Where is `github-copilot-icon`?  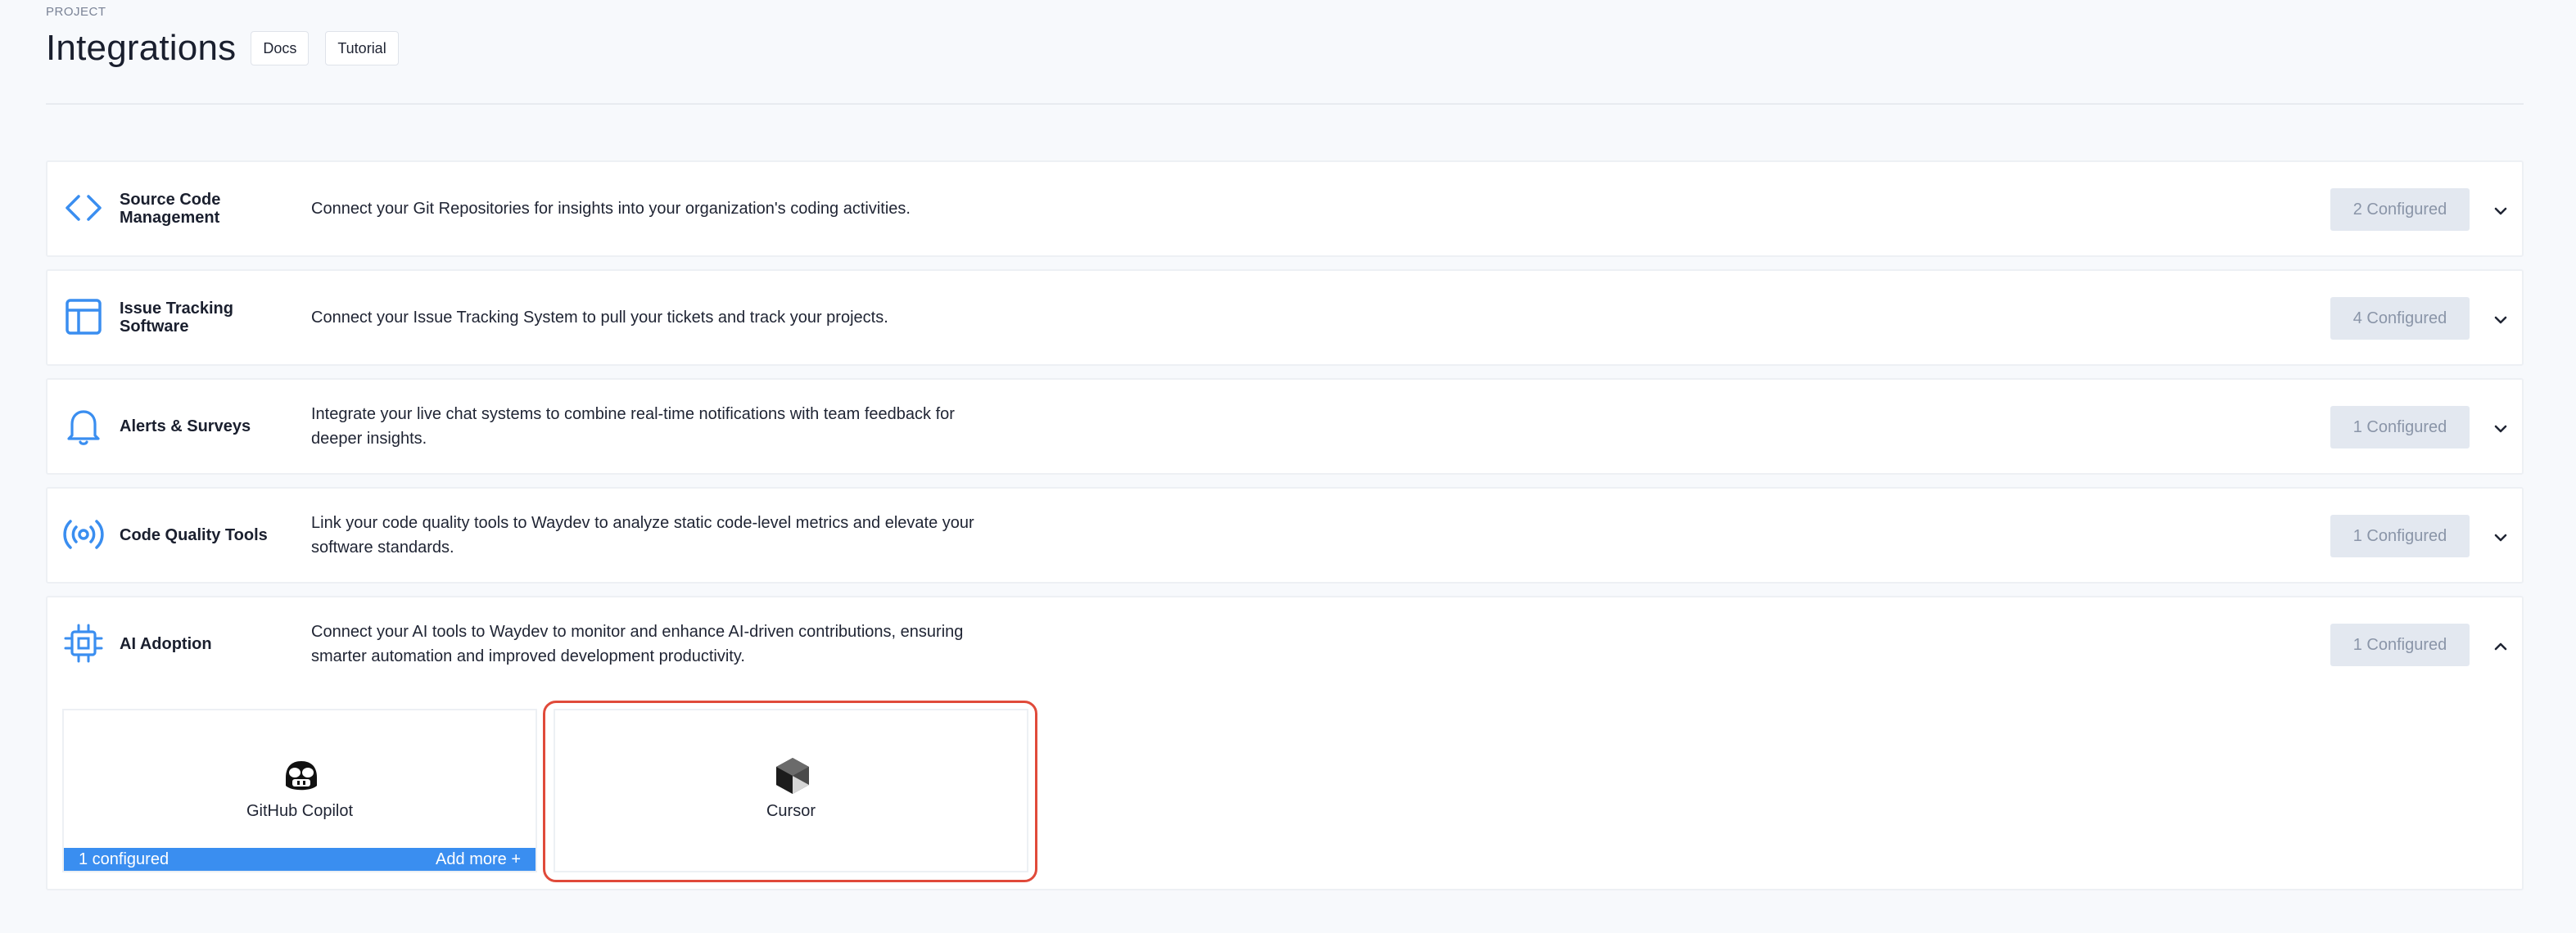
github-copilot-icon is located at coordinates (301, 776).